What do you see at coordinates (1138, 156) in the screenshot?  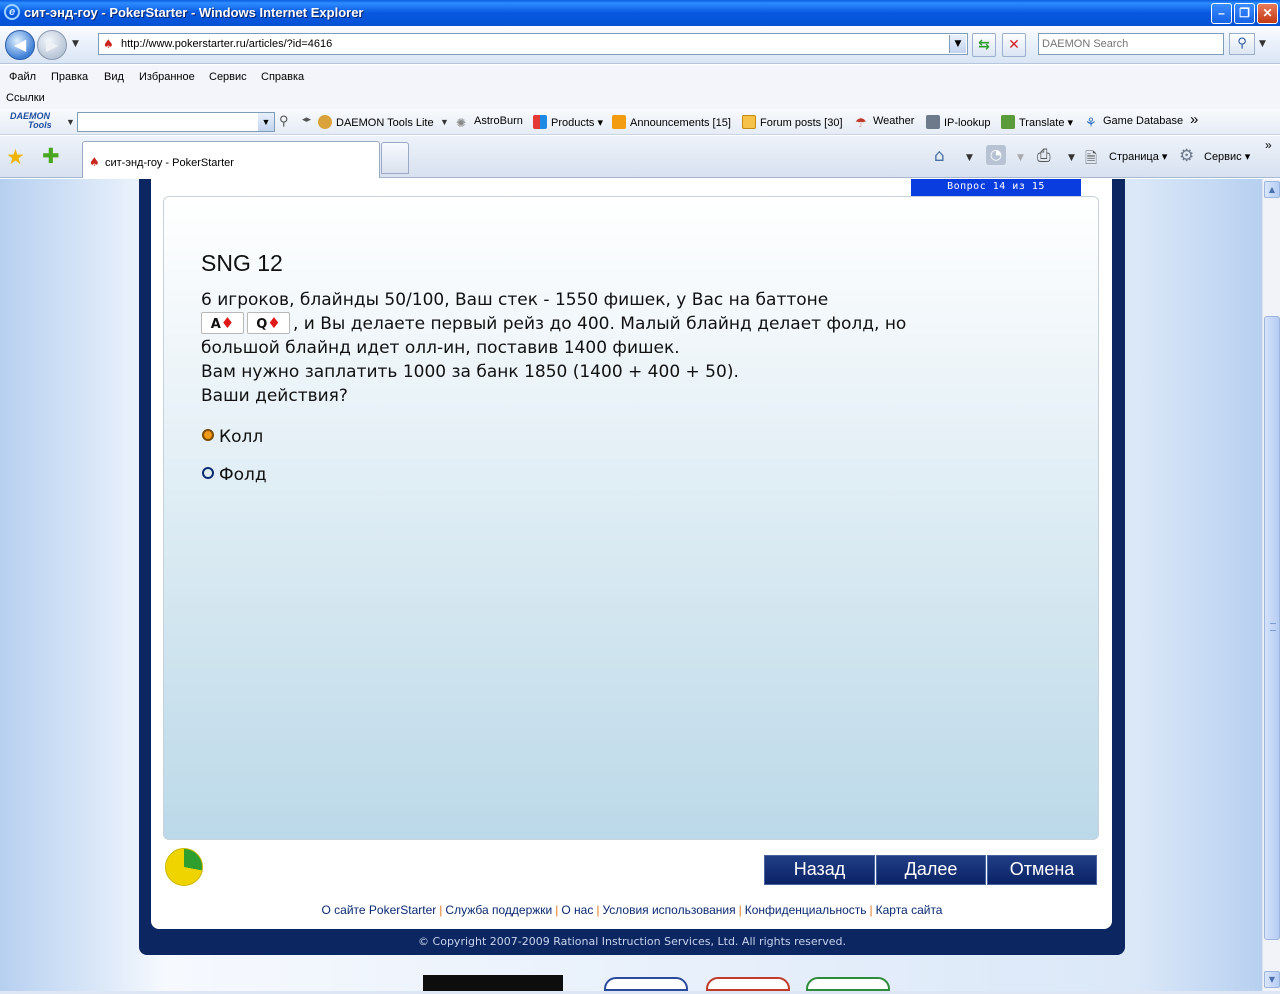 I see `page-menu: Страница ▾` at bounding box center [1138, 156].